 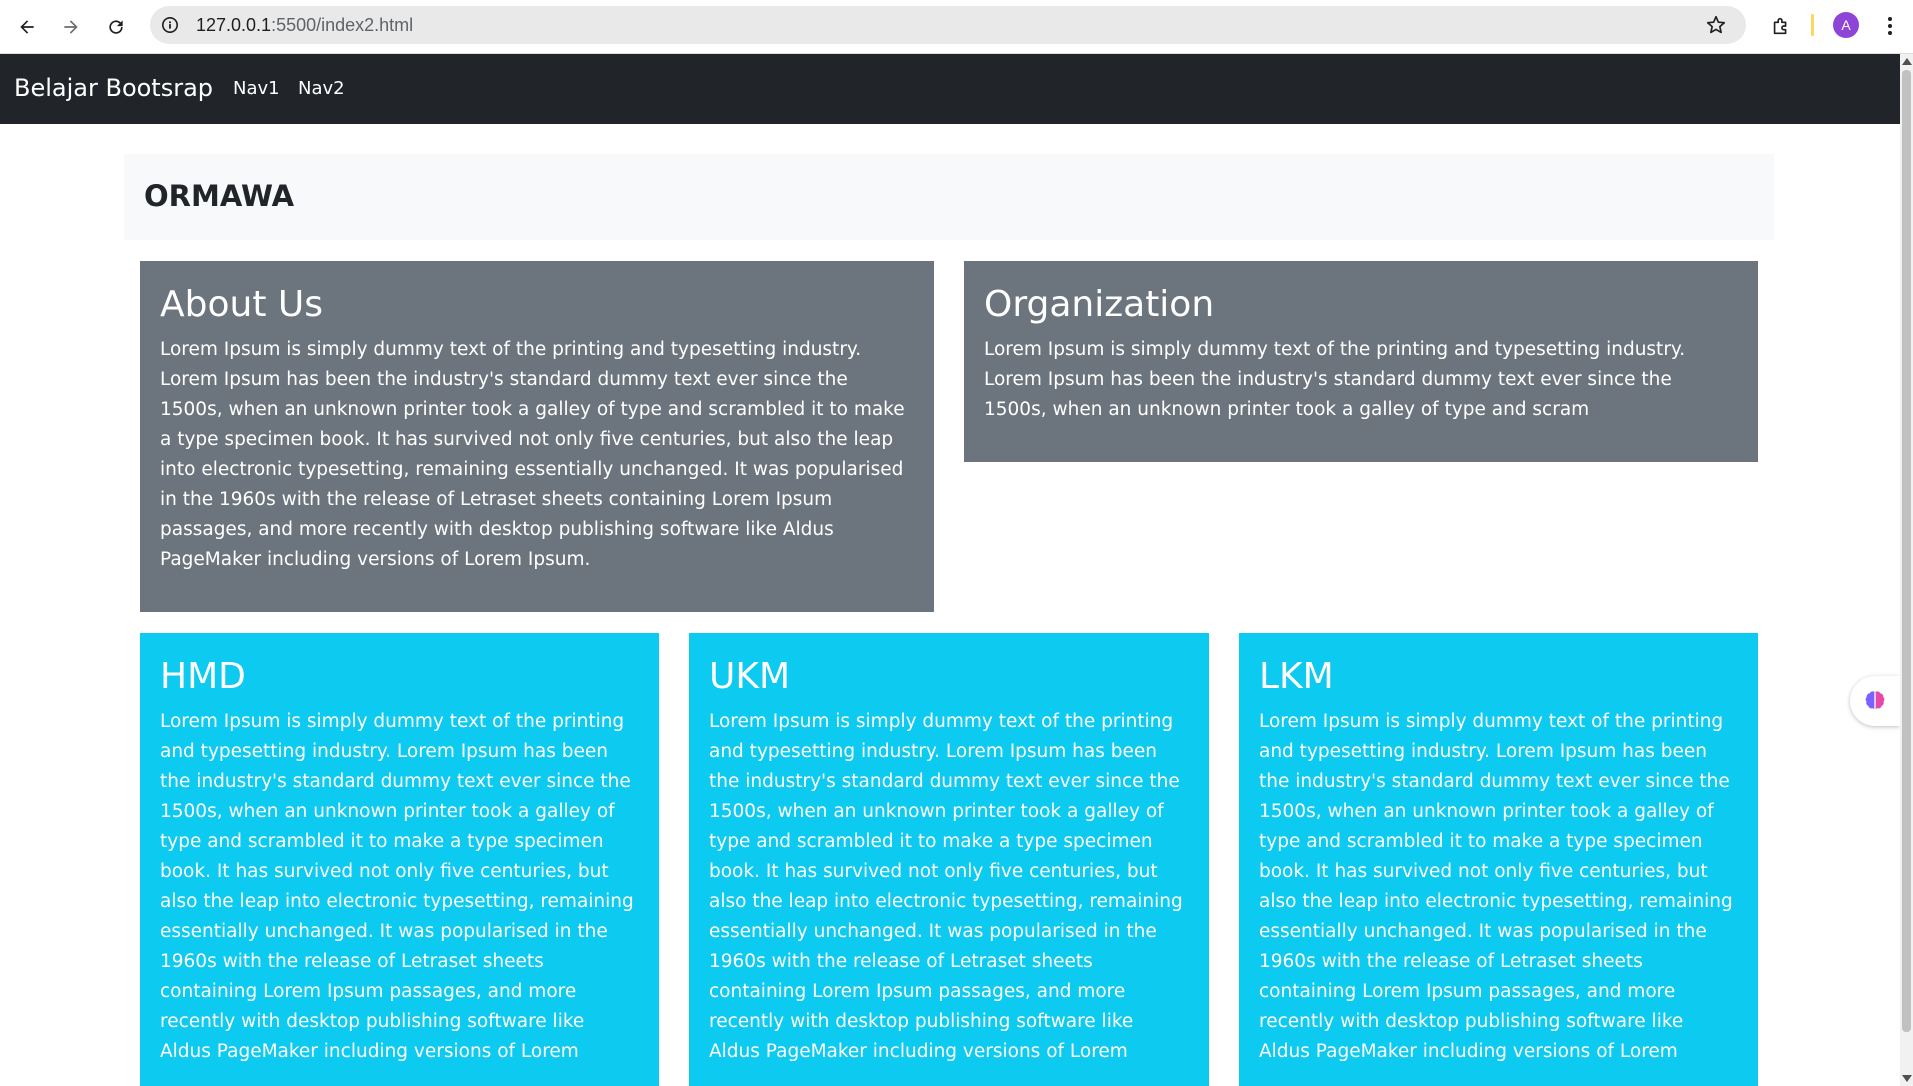 I want to click on url-path: :5500/index2.html, so click(x=342, y=25).